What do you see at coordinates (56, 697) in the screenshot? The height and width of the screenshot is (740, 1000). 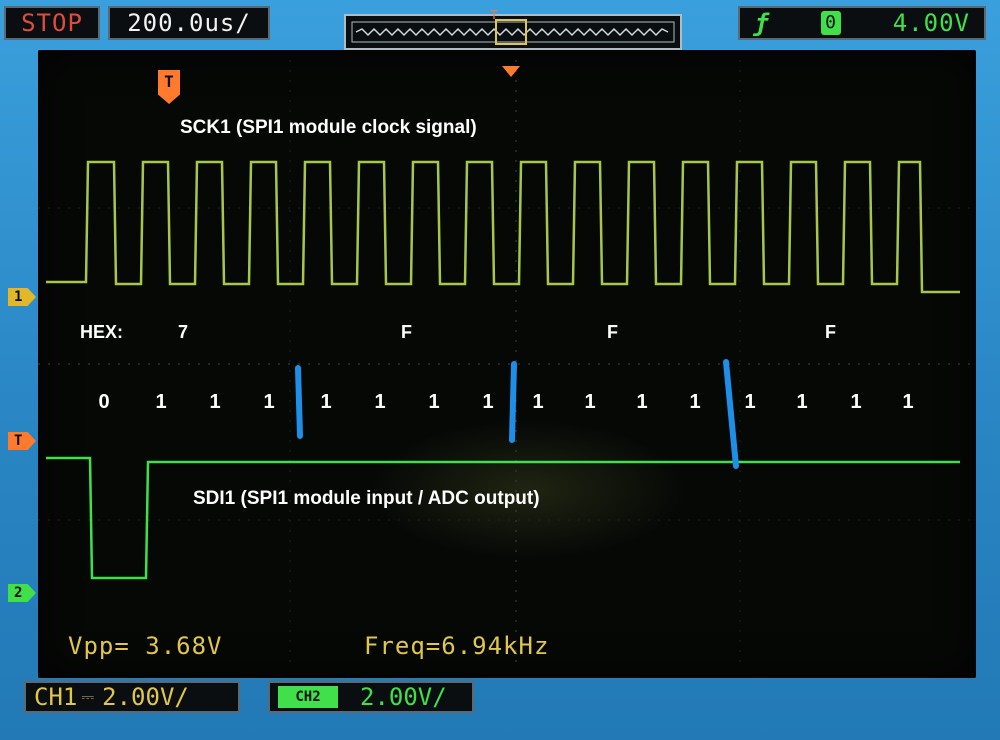 I see `ch1-label: CH1` at bounding box center [56, 697].